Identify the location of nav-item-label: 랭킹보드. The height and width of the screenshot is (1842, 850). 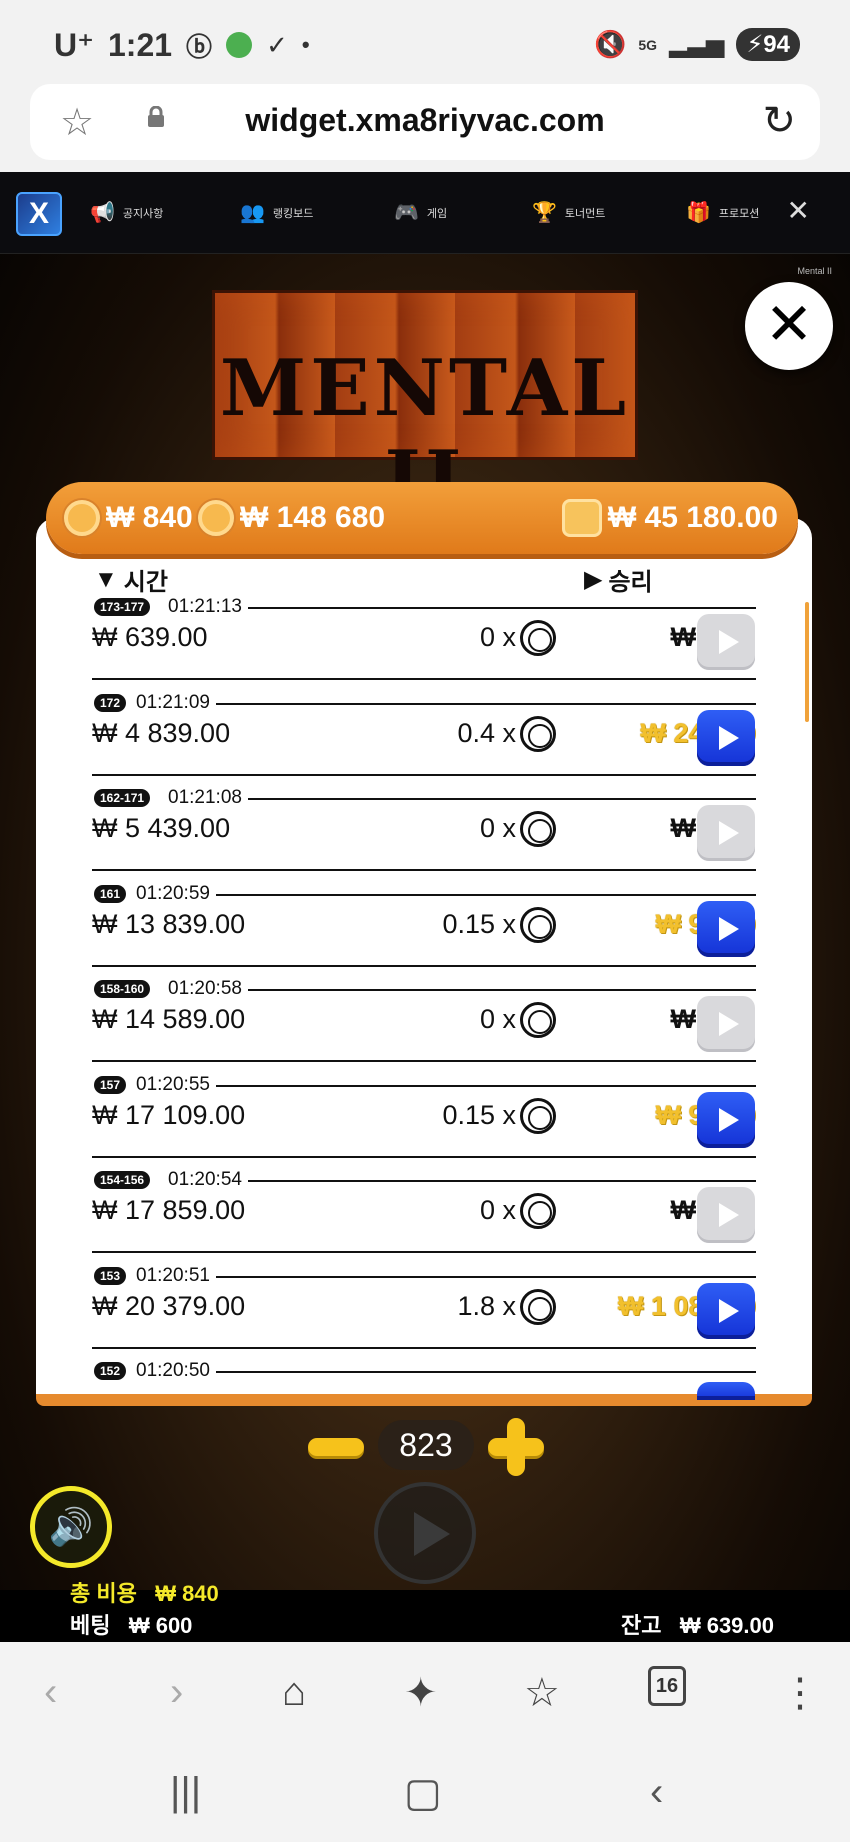
(293, 213).